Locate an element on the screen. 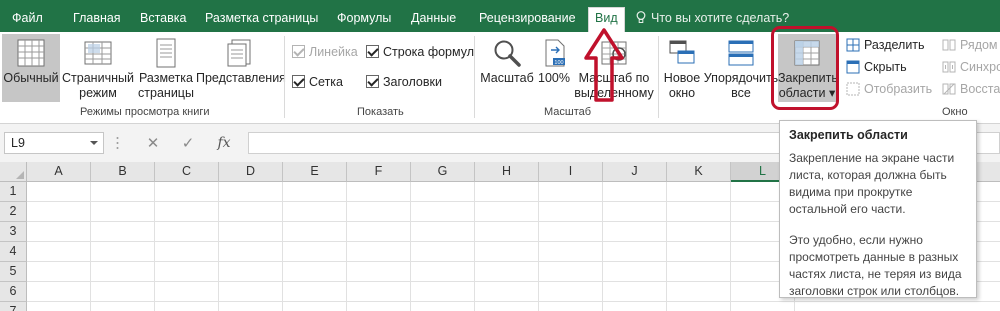  group-label-zoom: Масштаб is located at coordinates (568, 112).